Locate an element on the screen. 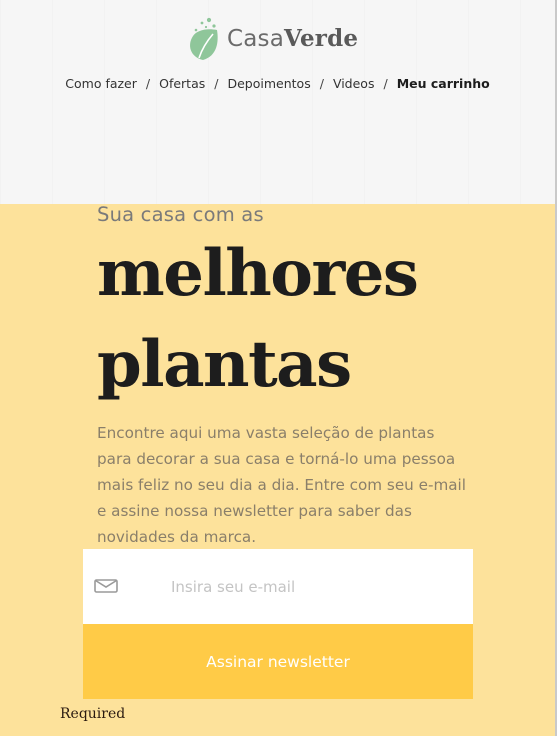  nav-link-como-fazer: Como fazer is located at coordinates (101, 83).